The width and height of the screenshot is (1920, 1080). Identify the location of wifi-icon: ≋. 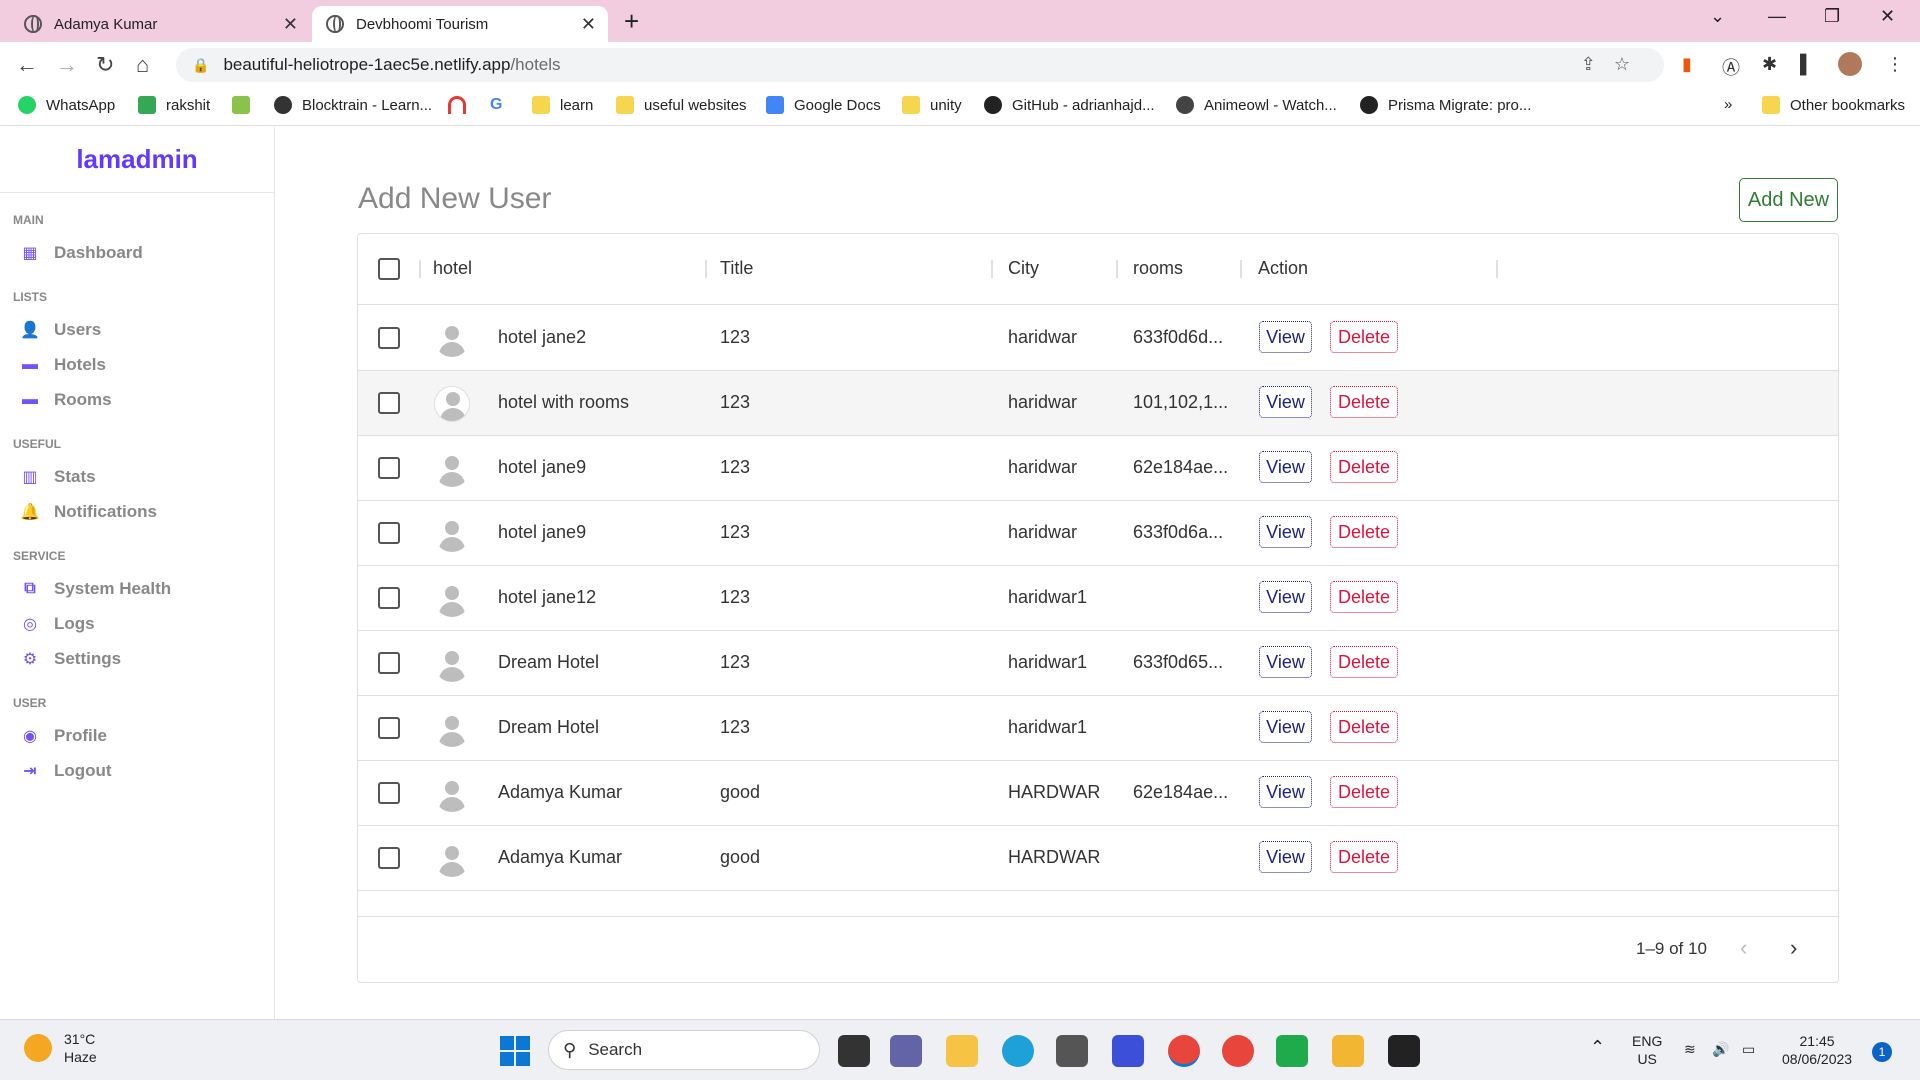
(1690, 1049).